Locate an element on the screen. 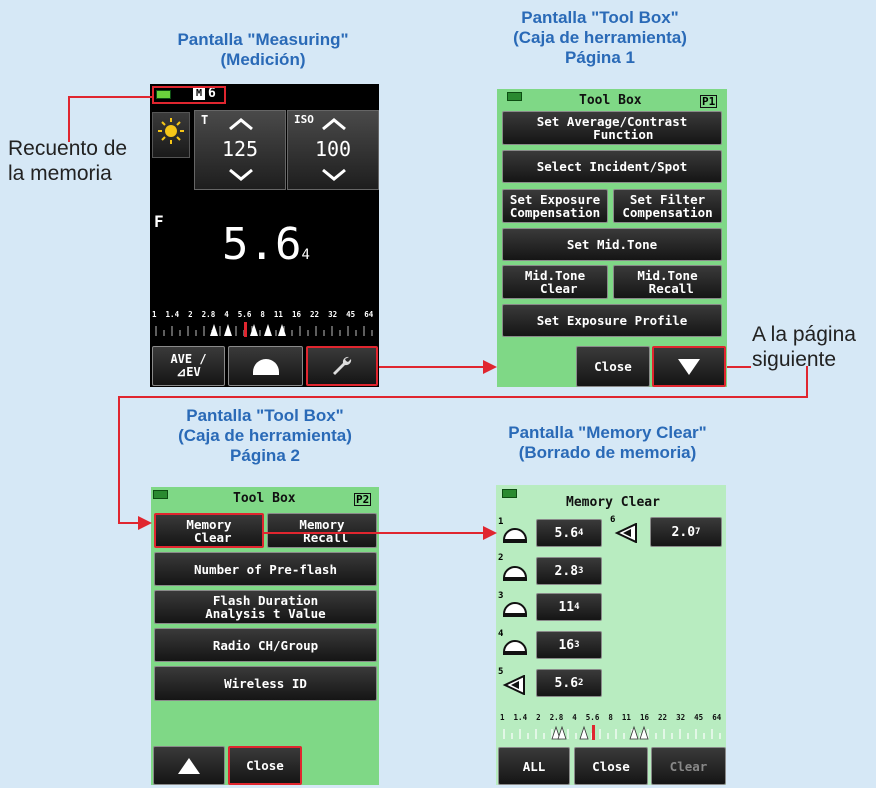 The width and height of the screenshot is (876, 788). memory-index: 2 is located at coordinates (501, 558).